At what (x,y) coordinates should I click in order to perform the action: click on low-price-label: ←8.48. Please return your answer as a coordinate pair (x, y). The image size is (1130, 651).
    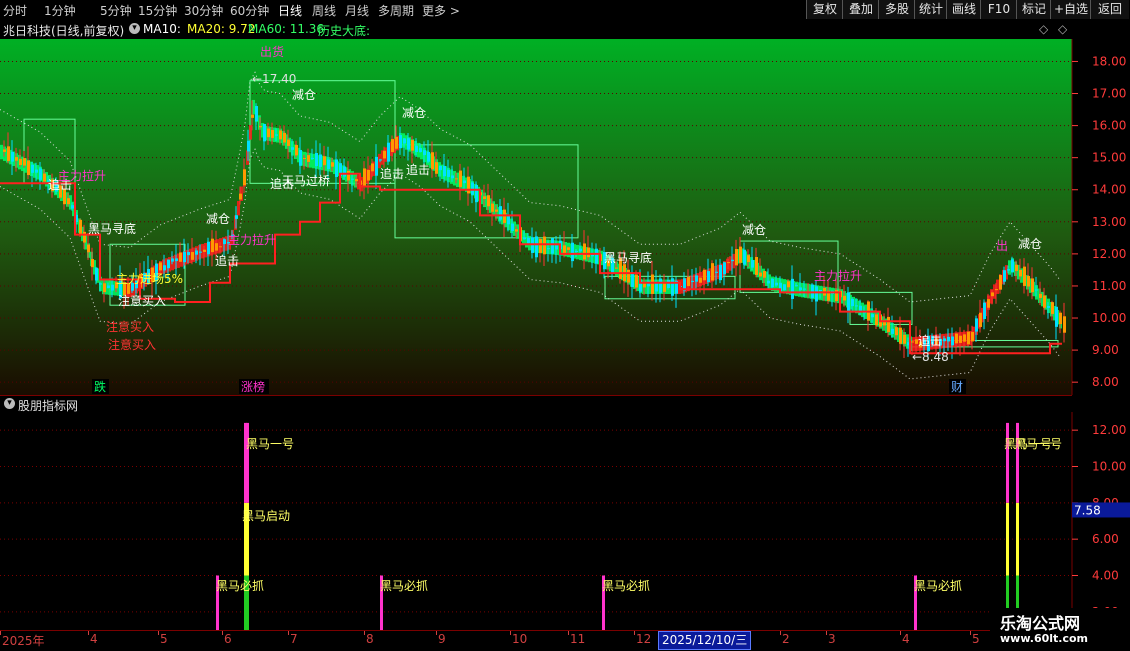
    Looking at the image, I should click on (930, 357).